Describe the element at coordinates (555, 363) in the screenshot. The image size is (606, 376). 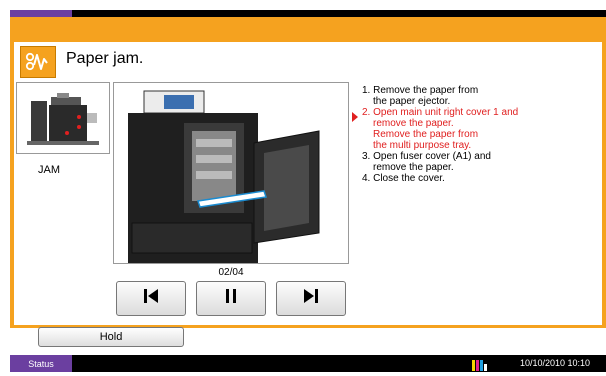
I see `datetime-display: 10/10/2010 10:10` at that location.